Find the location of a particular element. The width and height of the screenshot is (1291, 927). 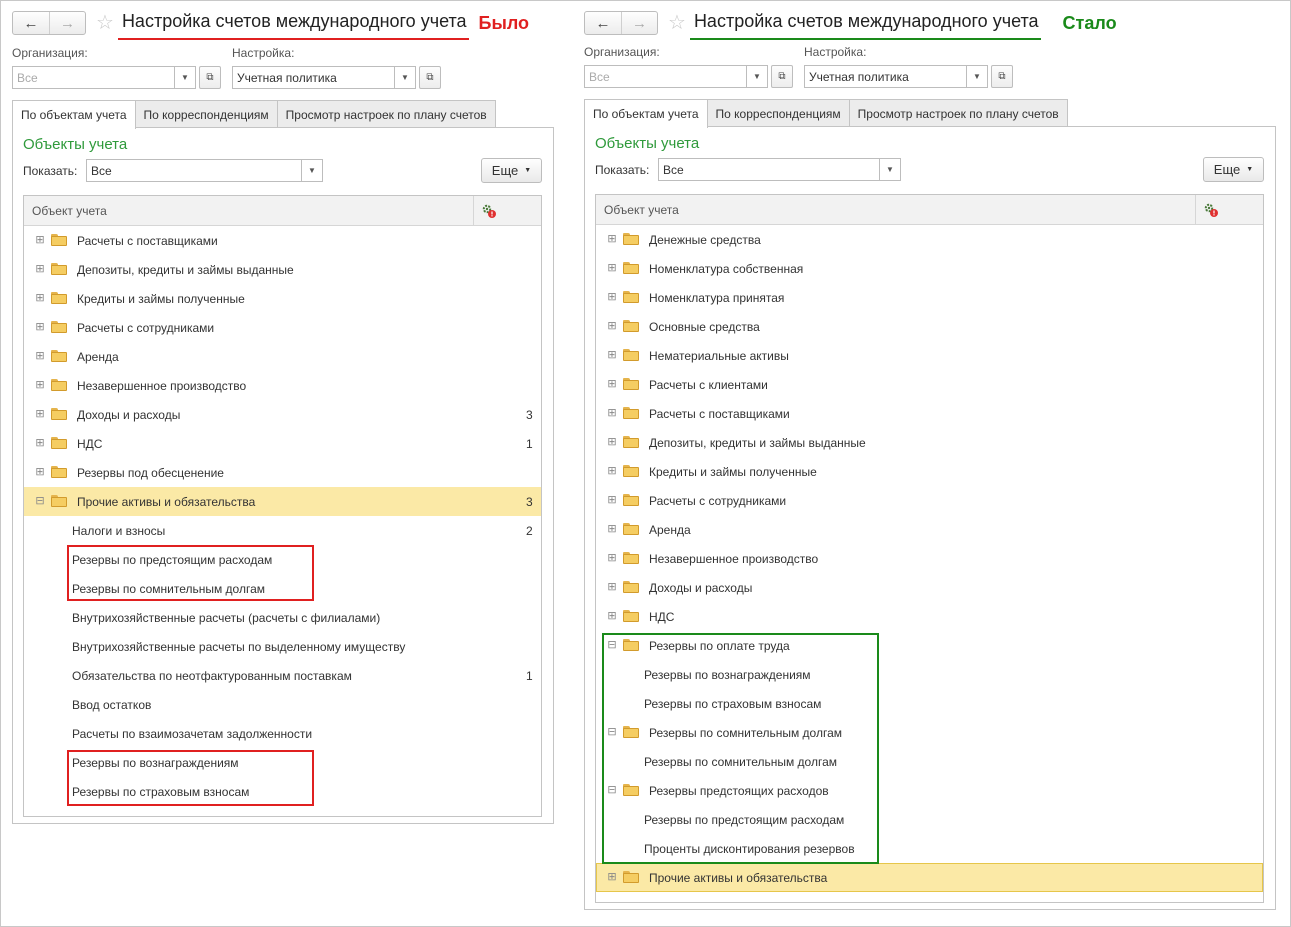

more-button: Еще ▼ is located at coordinates (1233, 169).